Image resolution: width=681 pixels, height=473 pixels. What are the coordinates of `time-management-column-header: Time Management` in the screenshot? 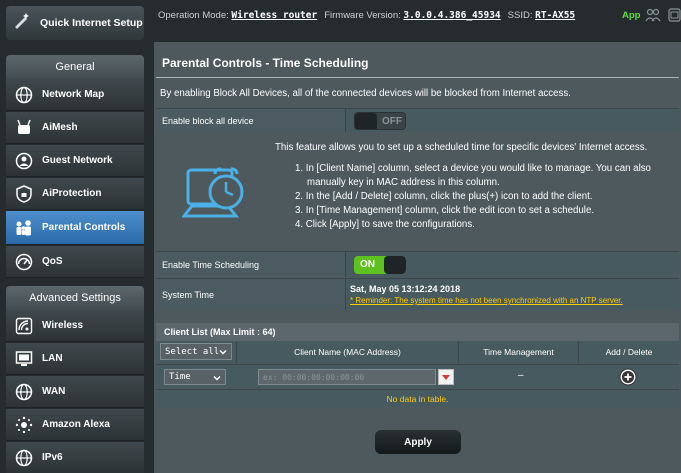 It's located at (518, 352).